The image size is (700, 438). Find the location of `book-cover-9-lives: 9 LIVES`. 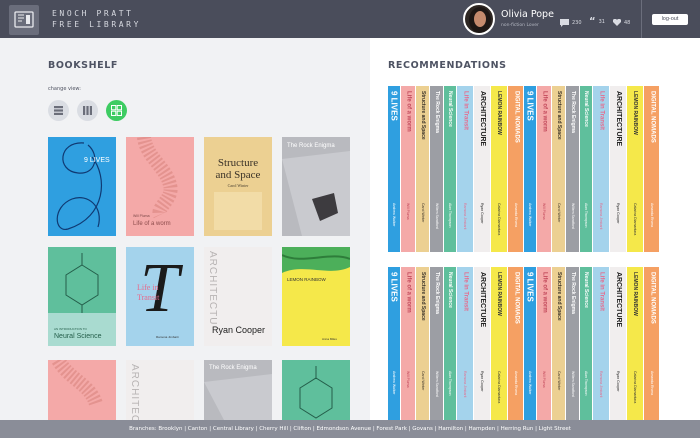

book-cover-9-lives: 9 LIVES is located at coordinates (82, 186).